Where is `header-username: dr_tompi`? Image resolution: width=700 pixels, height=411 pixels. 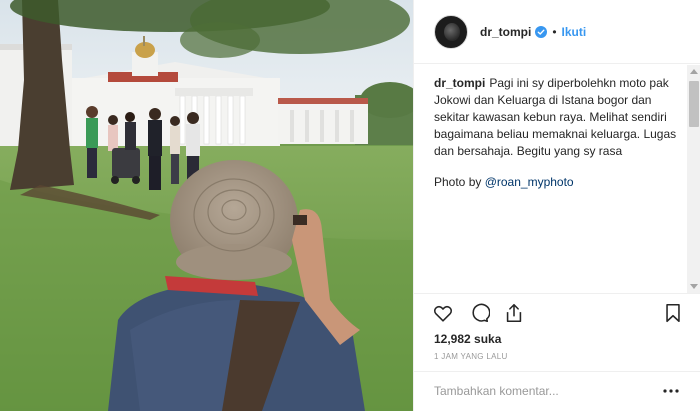 header-username: dr_tompi is located at coordinates (505, 32).